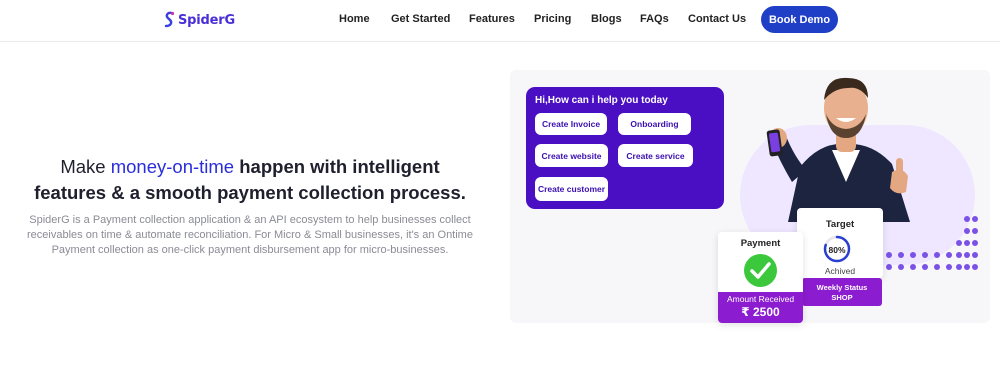 This screenshot has width=1000, height=390. I want to click on payment-card: Payment Amount Received ₹ 2500, so click(760, 277).